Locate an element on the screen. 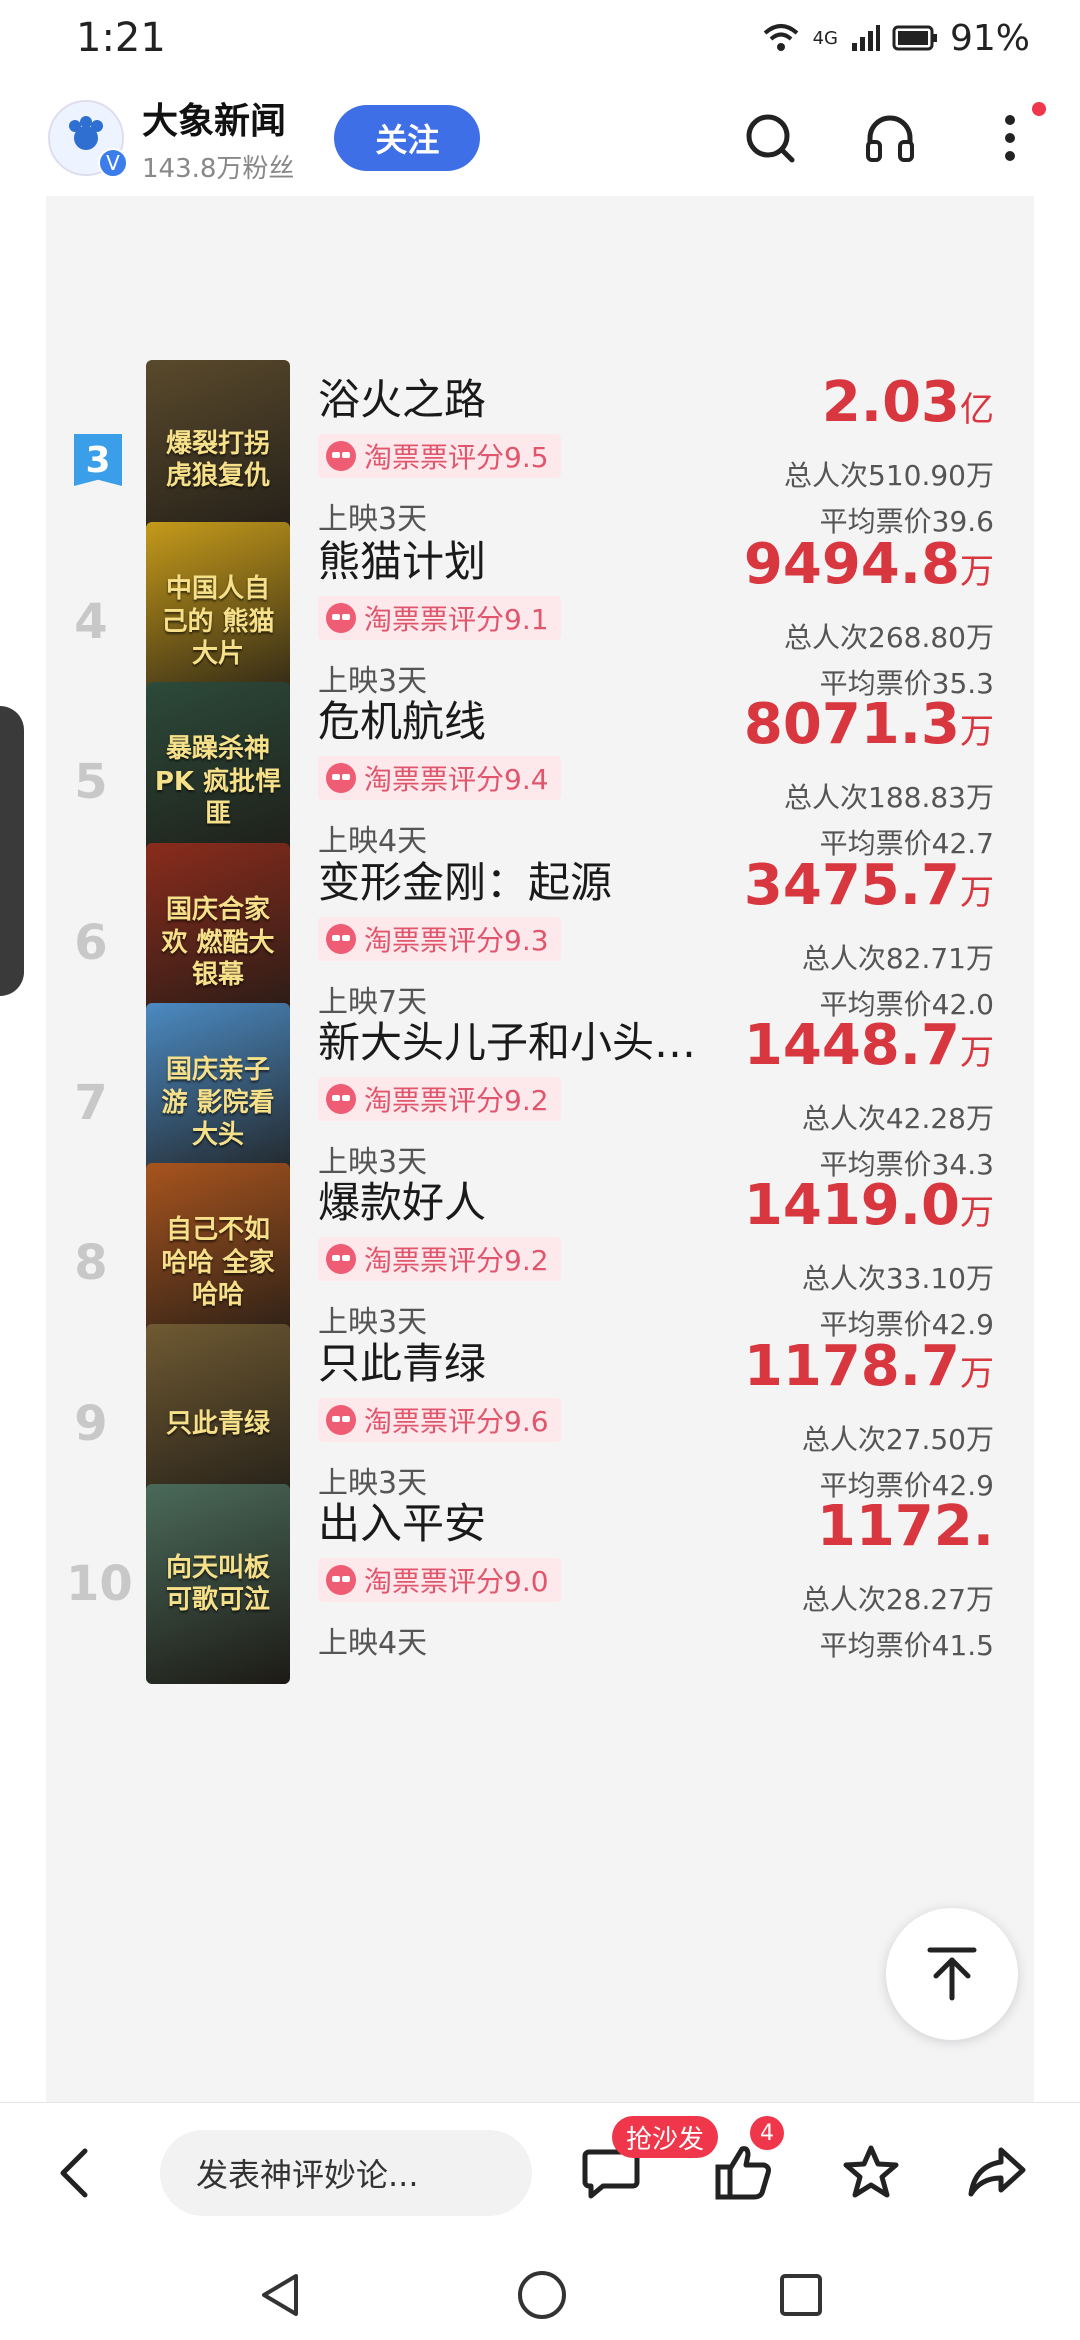  box-office: 9494.8万 is located at coordinates (869, 564).